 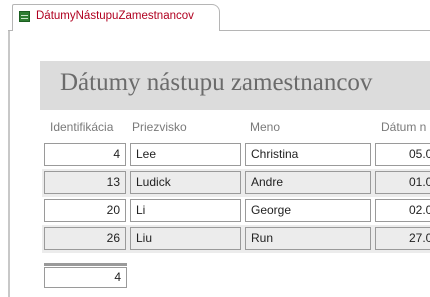 What do you see at coordinates (308, 210) in the screenshot?
I see `first-name-field: George` at bounding box center [308, 210].